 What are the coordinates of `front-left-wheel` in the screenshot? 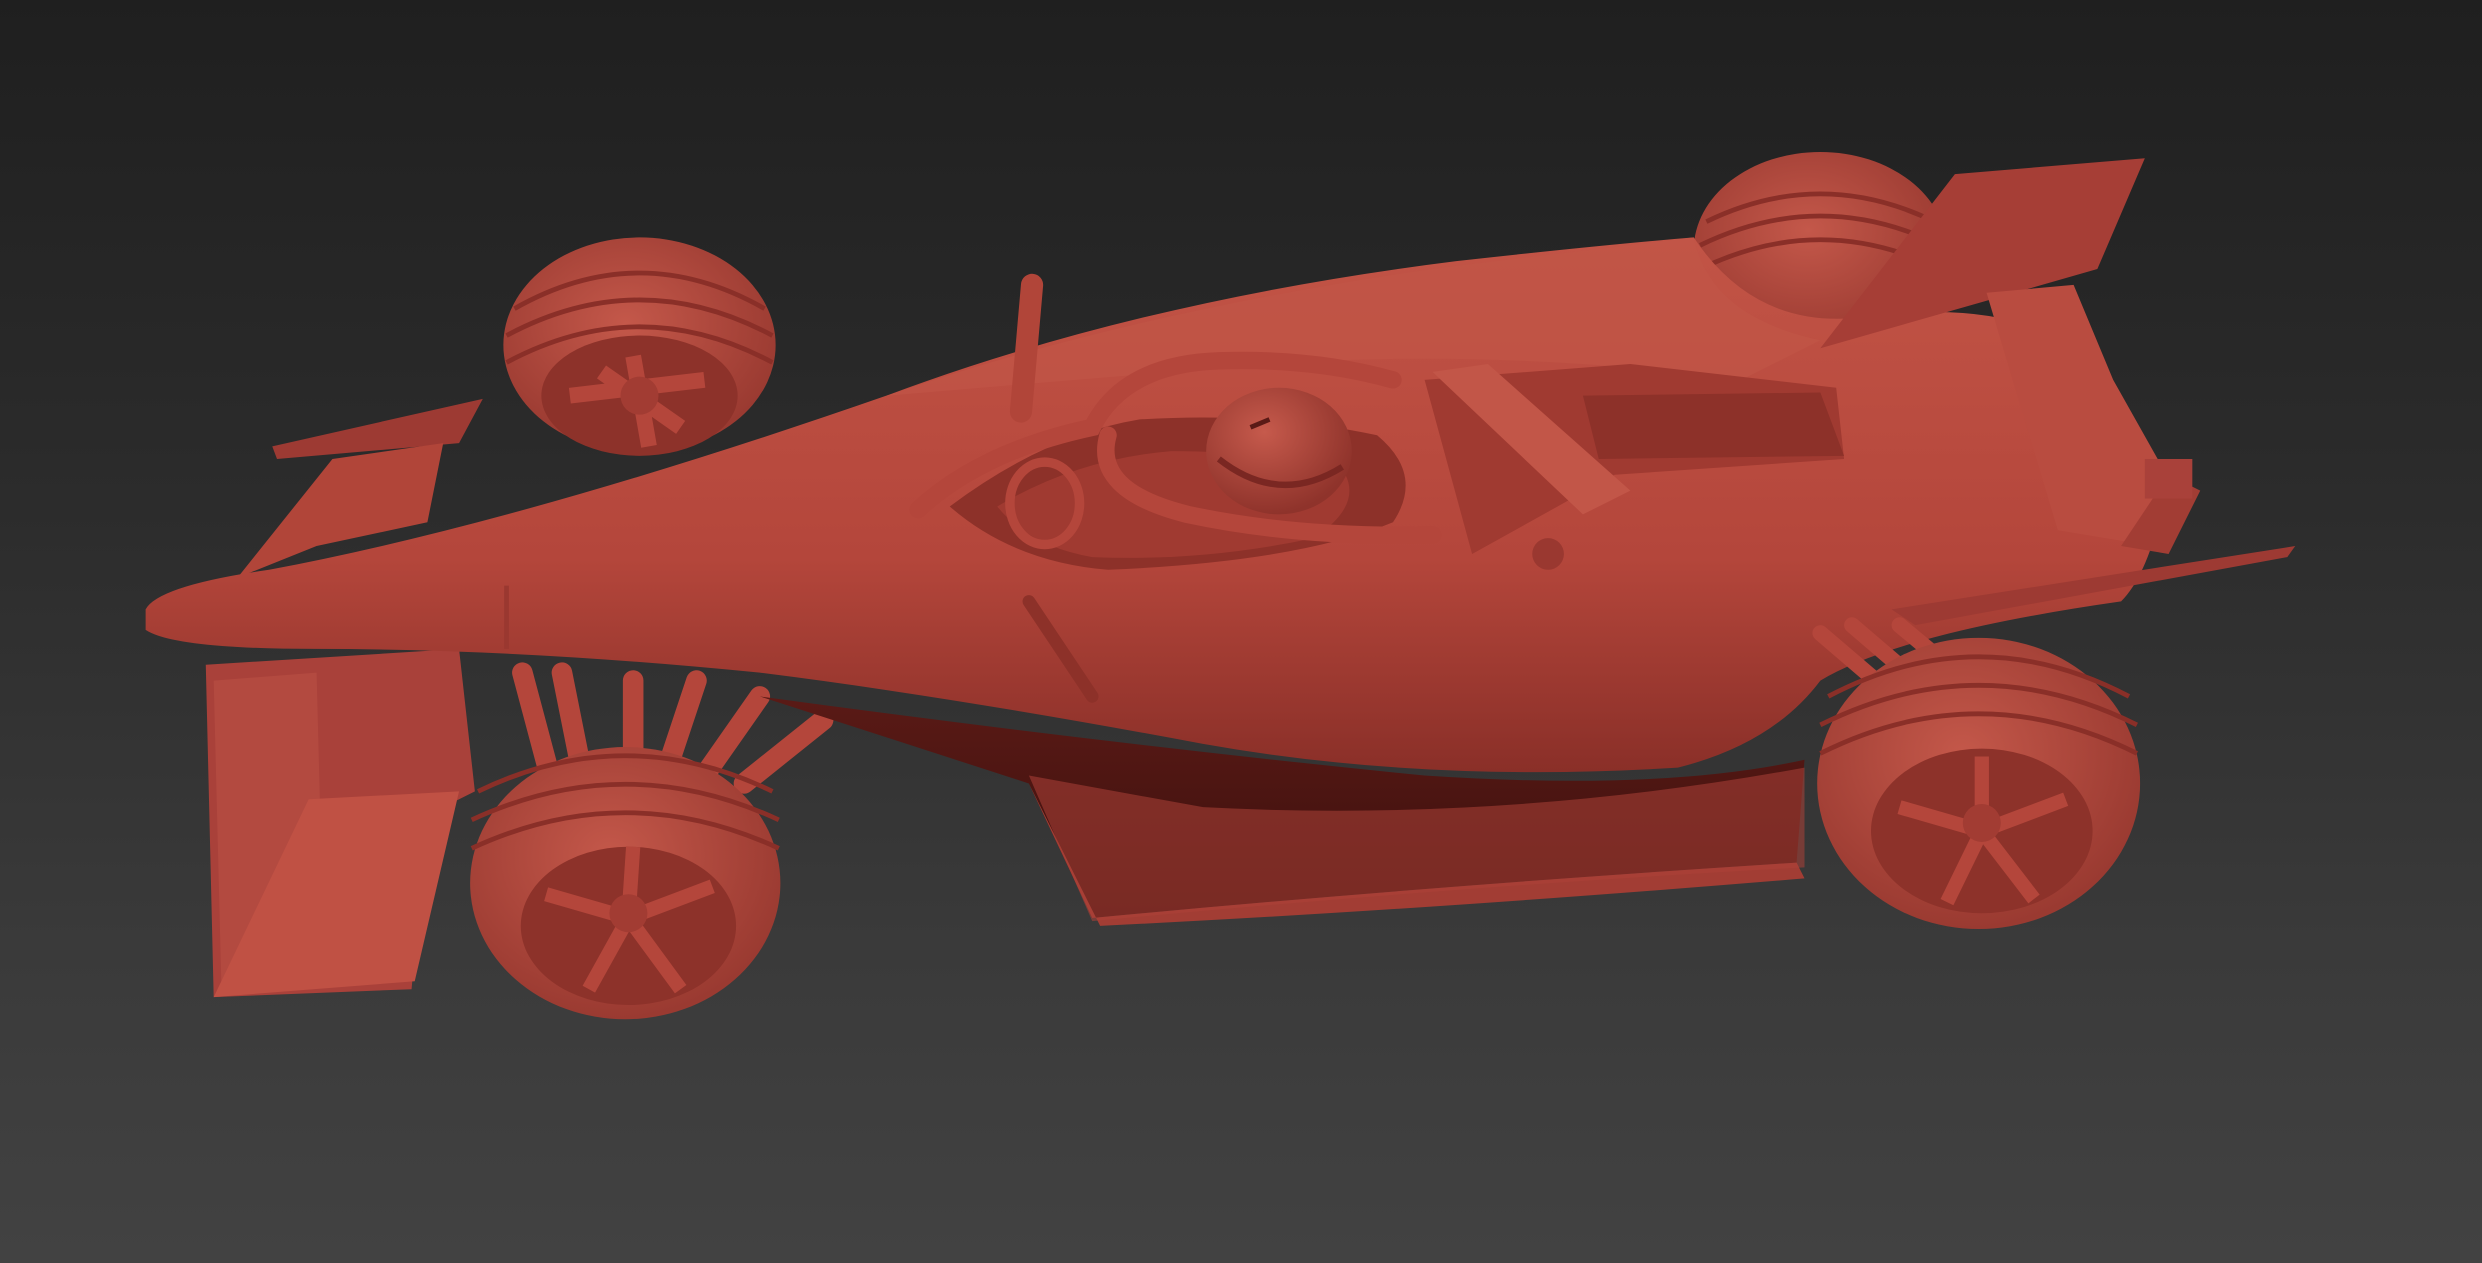 It's located at (639, 346).